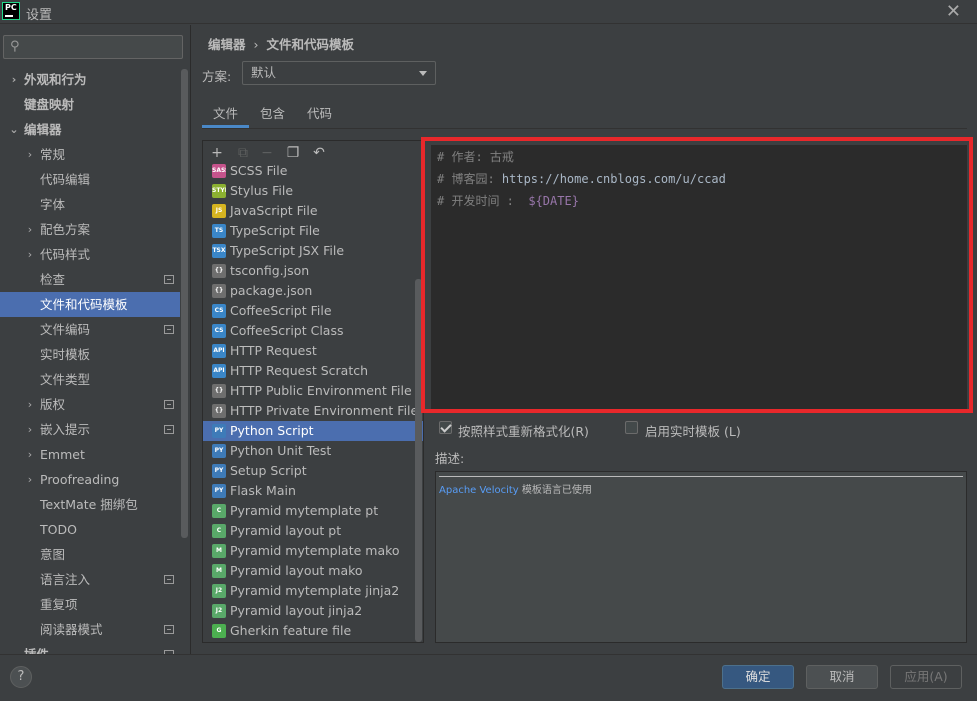 This screenshot has height=701, width=977. What do you see at coordinates (953, 11) in the screenshot?
I see `close-icon: ✕` at bounding box center [953, 11].